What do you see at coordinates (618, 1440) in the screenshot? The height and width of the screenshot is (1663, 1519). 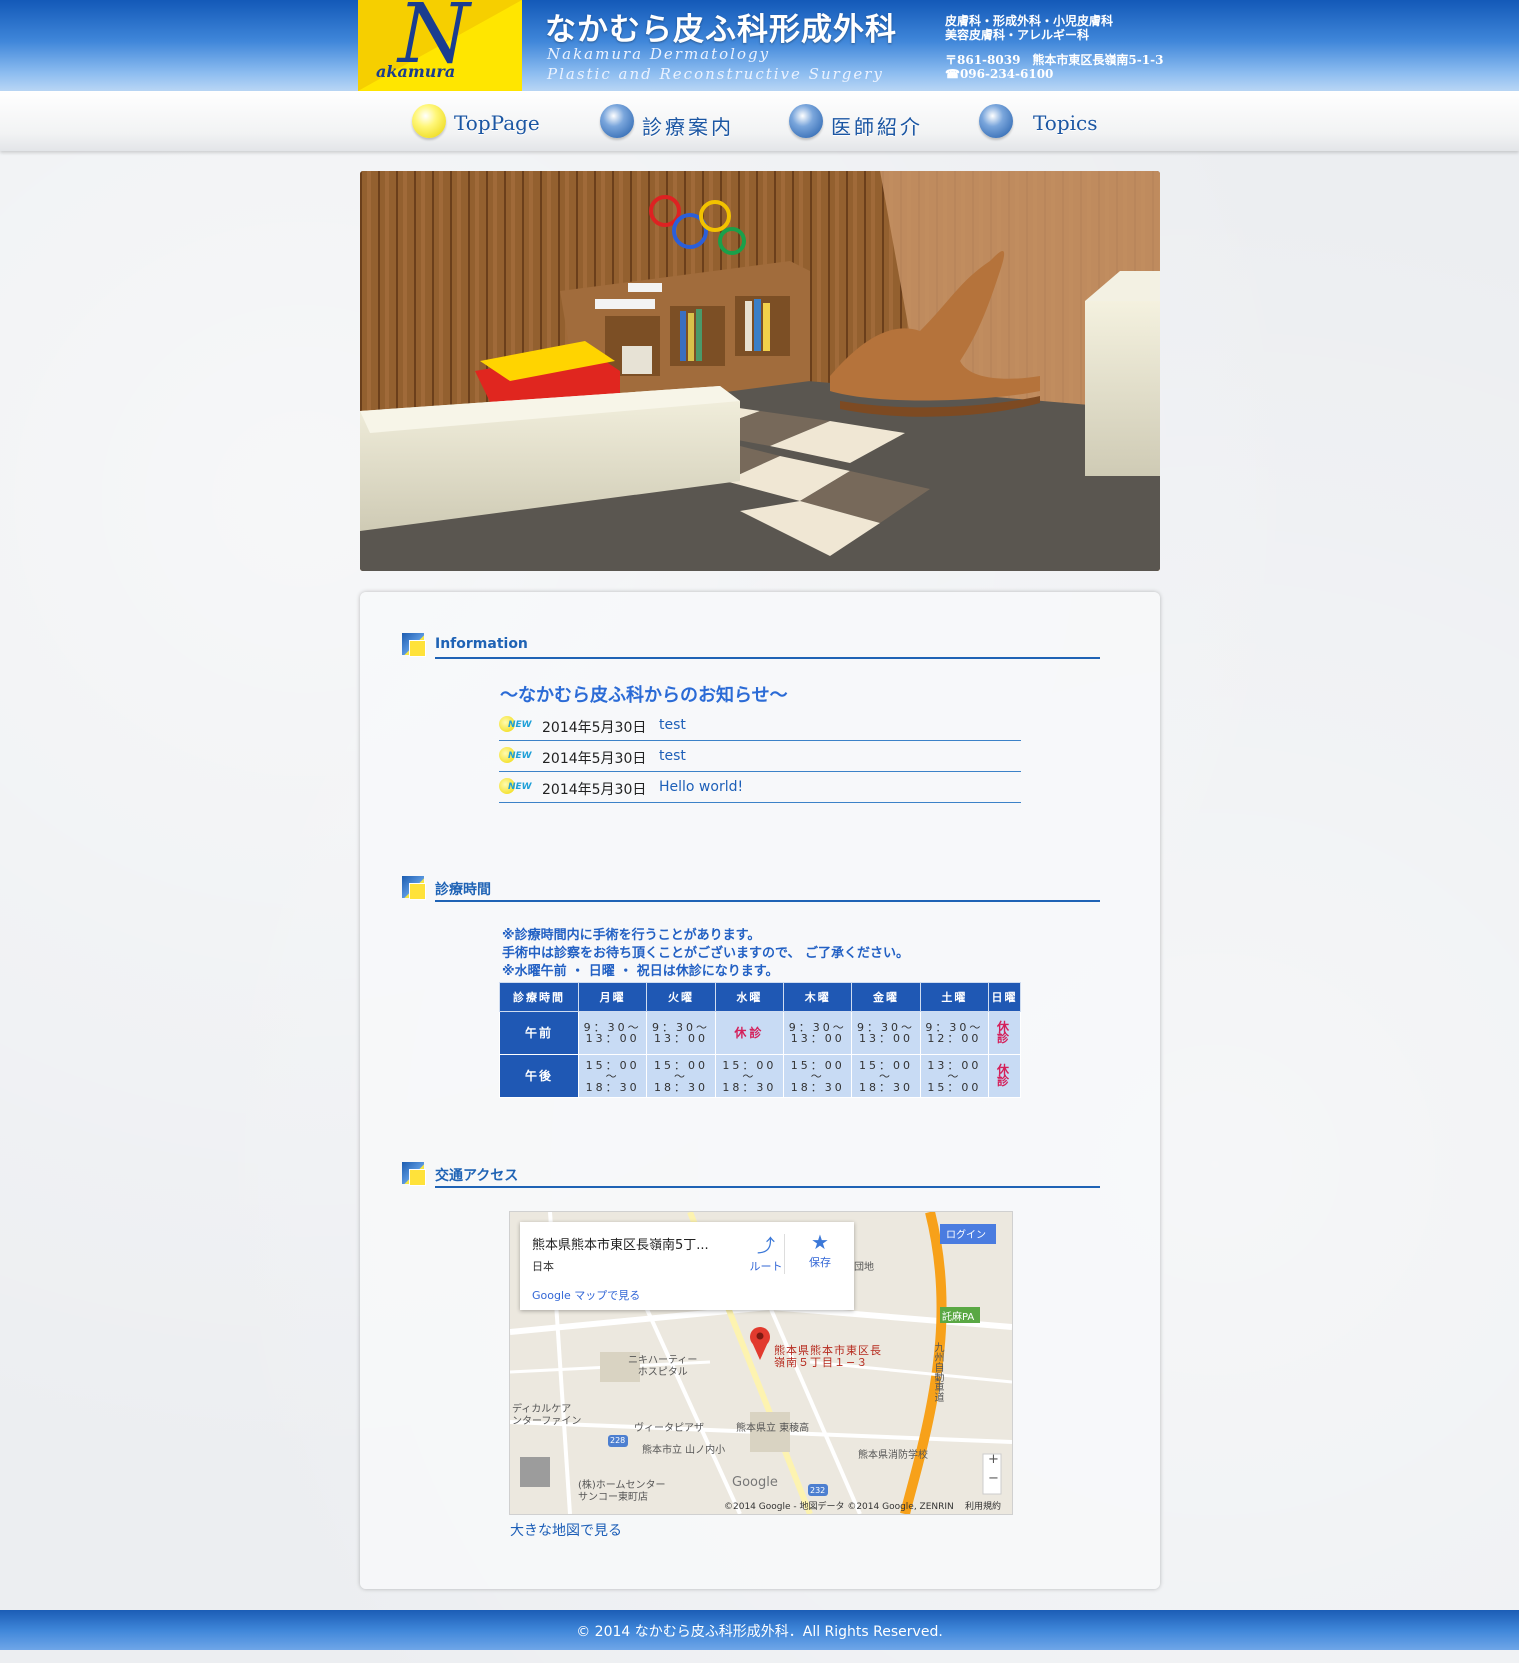 I see `route-number: 228` at bounding box center [618, 1440].